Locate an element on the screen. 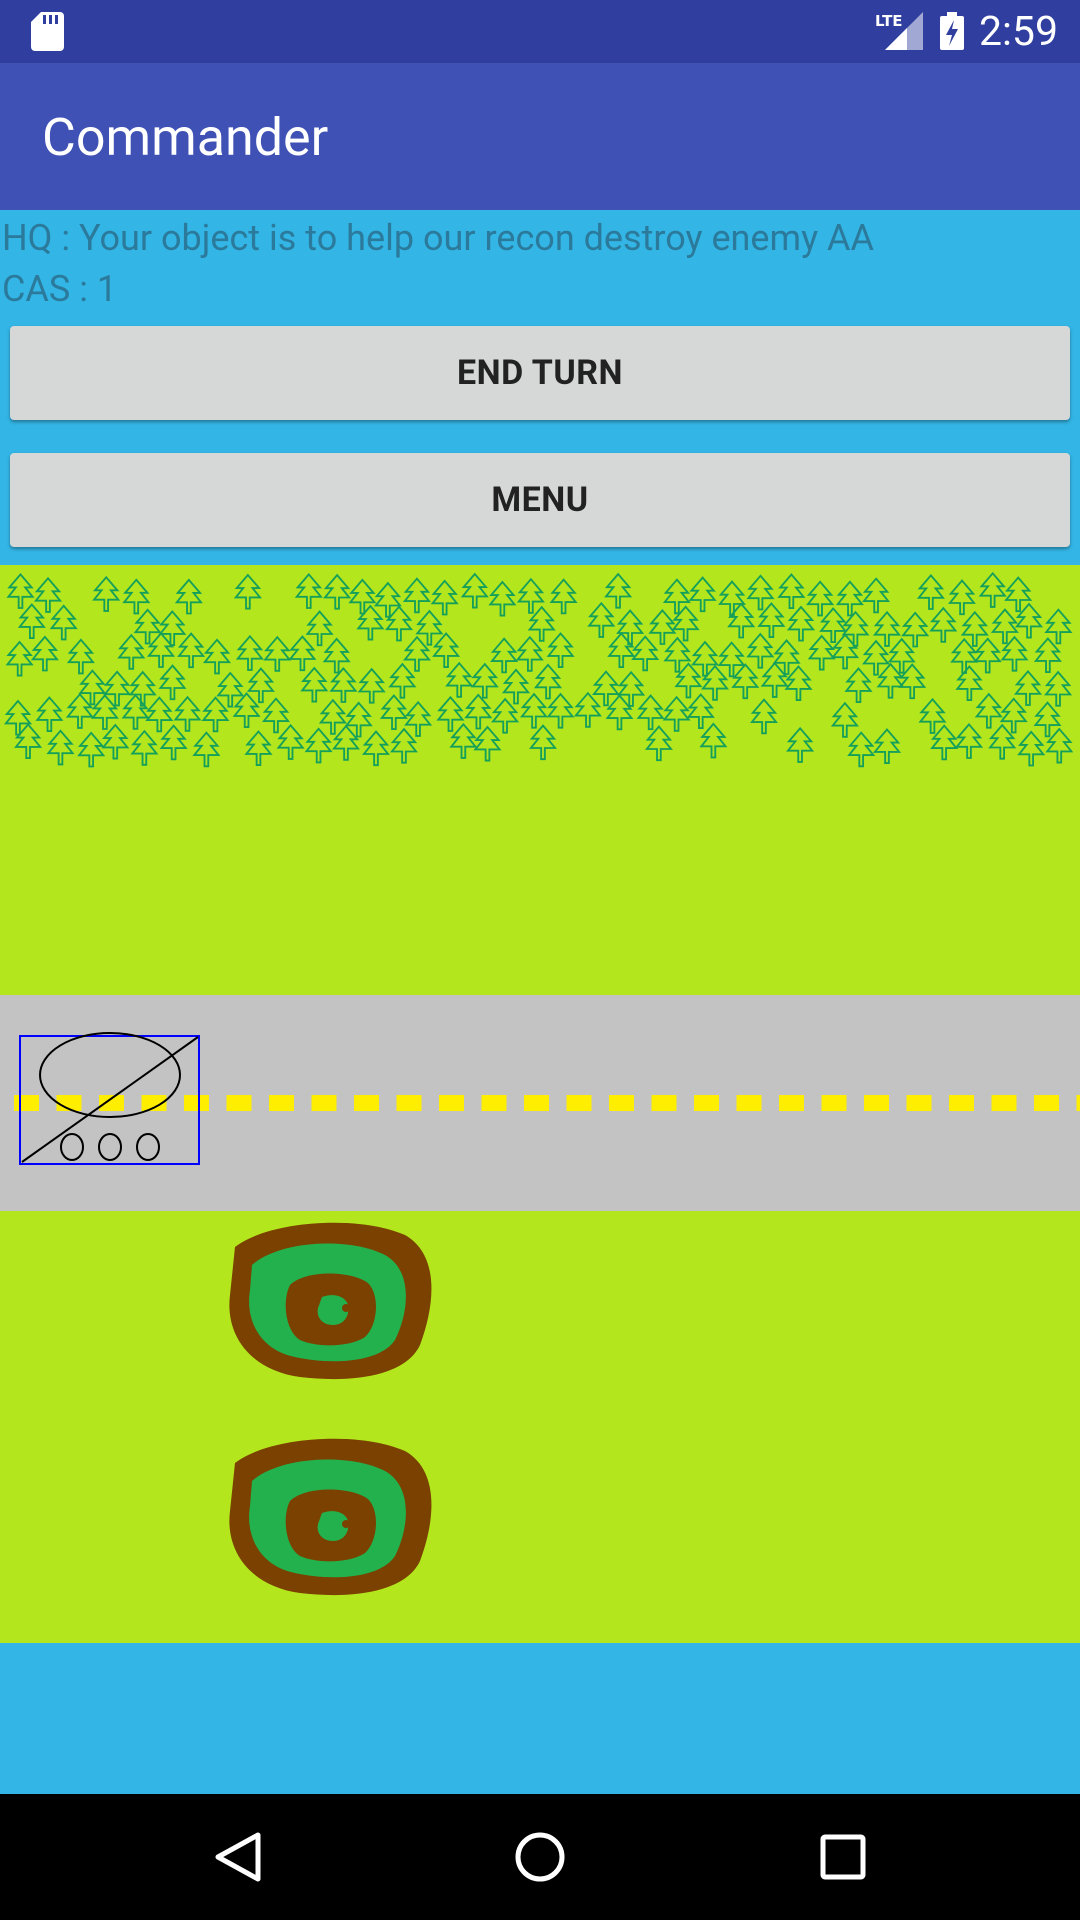 The width and height of the screenshot is (1080, 1920). app-bar: Commander is located at coordinates (540, 136).